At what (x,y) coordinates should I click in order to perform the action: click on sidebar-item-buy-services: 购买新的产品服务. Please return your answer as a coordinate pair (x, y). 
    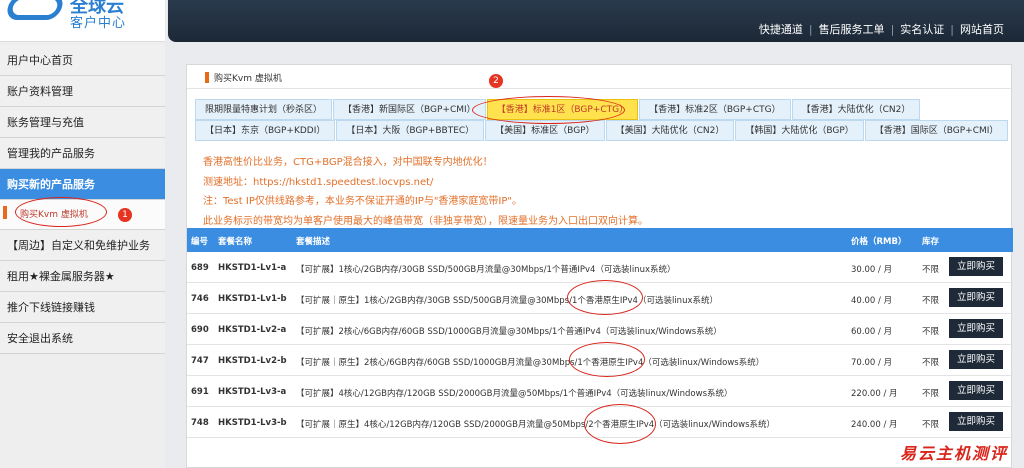
    Looking at the image, I should click on (82, 184).